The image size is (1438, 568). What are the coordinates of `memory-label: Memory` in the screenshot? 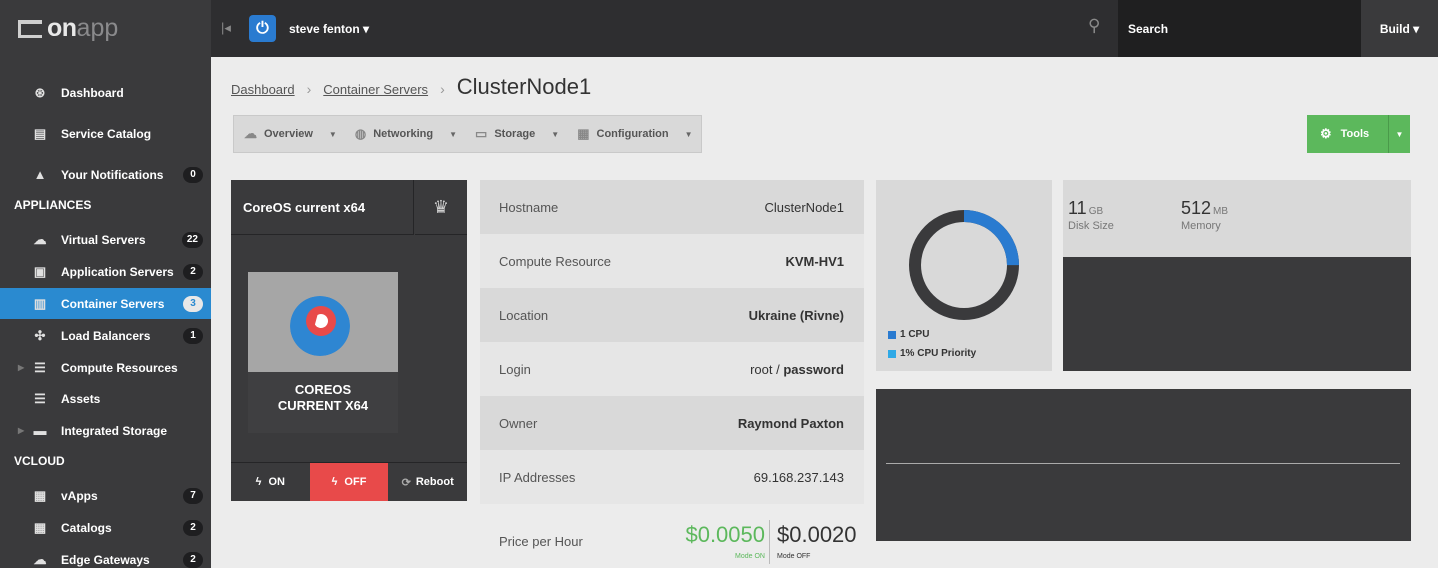 It's located at (1201, 226).